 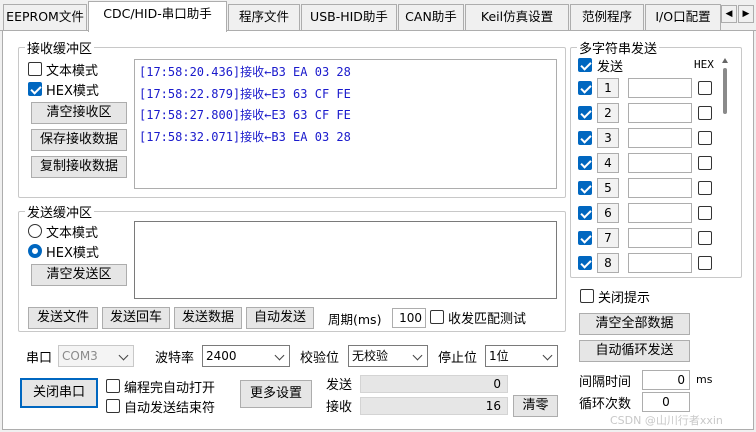 What do you see at coordinates (608, 263) in the screenshot?
I see `multi-row-number-button: 8` at bounding box center [608, 263].